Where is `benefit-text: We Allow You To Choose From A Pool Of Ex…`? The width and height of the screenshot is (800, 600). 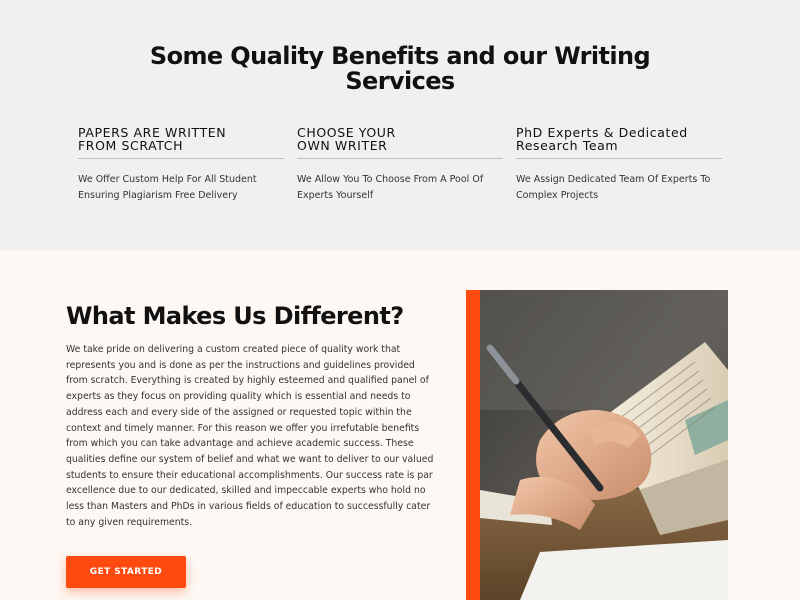
benefit-text: We Allow You To Choose From A Pool Of Ex… is located at coordinates (400, 188).